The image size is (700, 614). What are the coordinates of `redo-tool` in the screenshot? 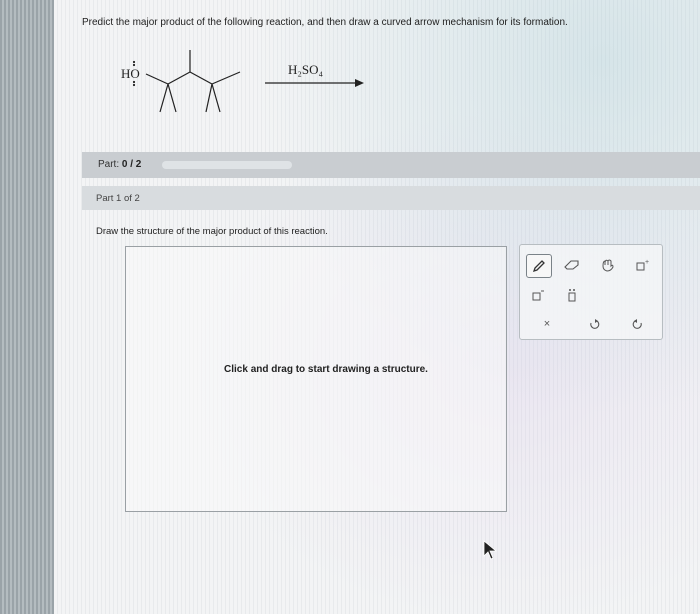 It's located at (638, 324).